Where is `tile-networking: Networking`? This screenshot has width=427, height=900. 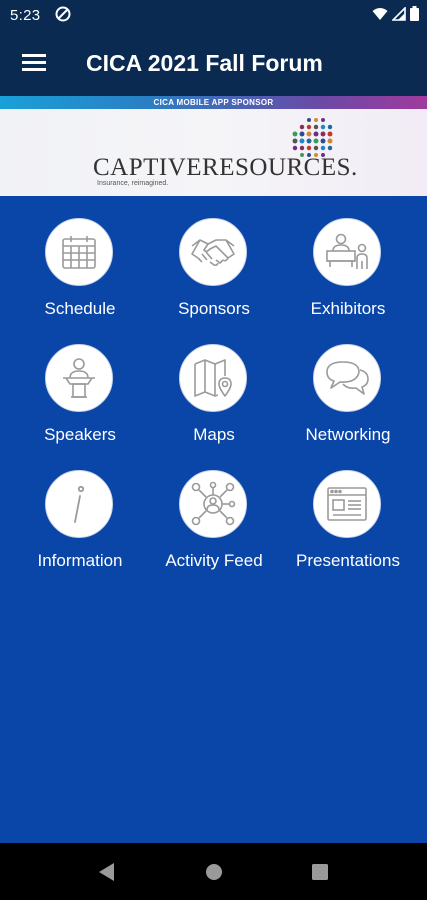
tile-networking: Networking is located at coordinates (348, 384).